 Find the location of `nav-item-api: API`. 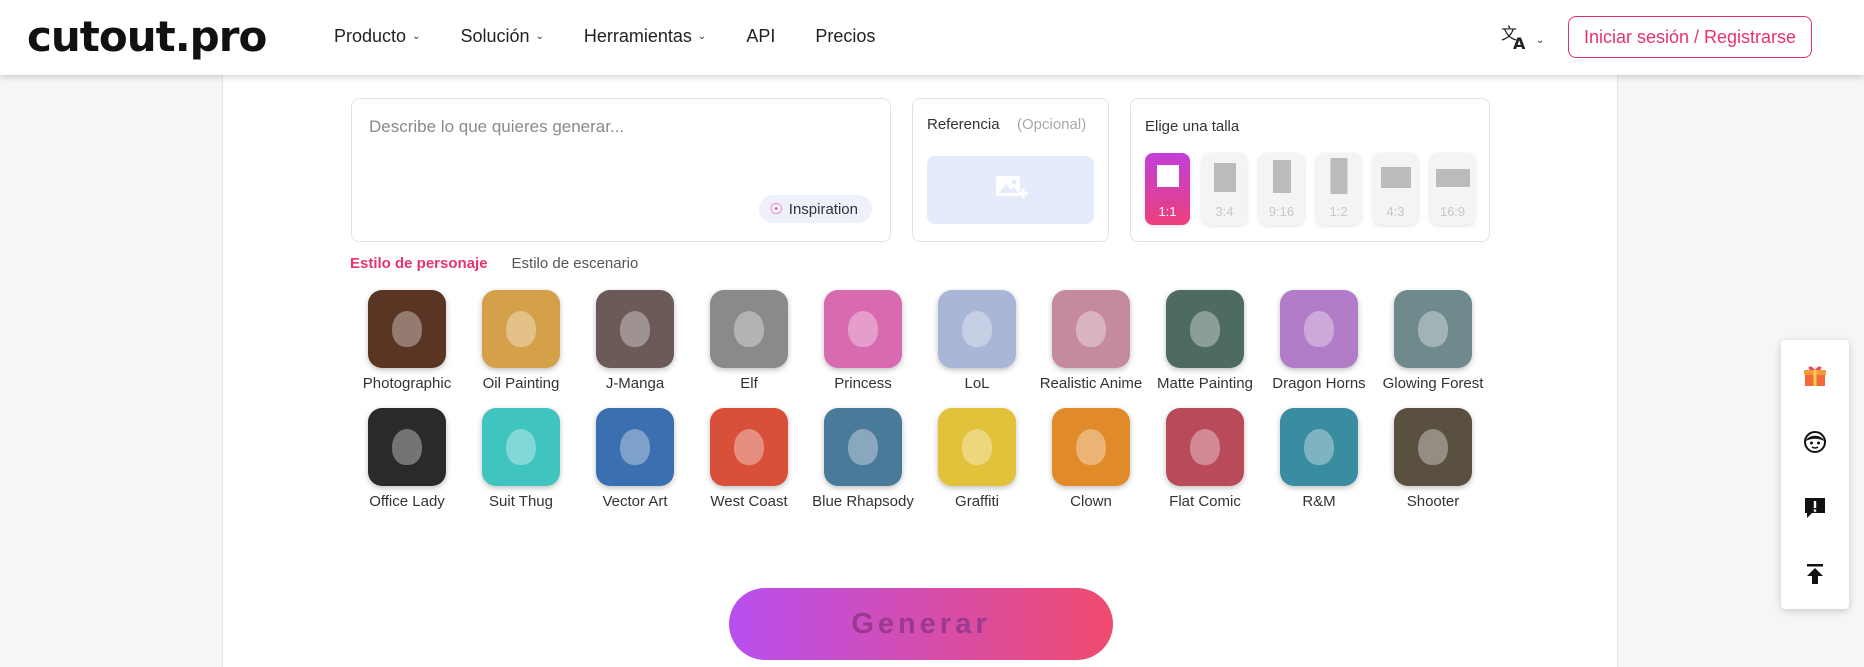

nav-item-api: API is located at coordinates (760, 36).